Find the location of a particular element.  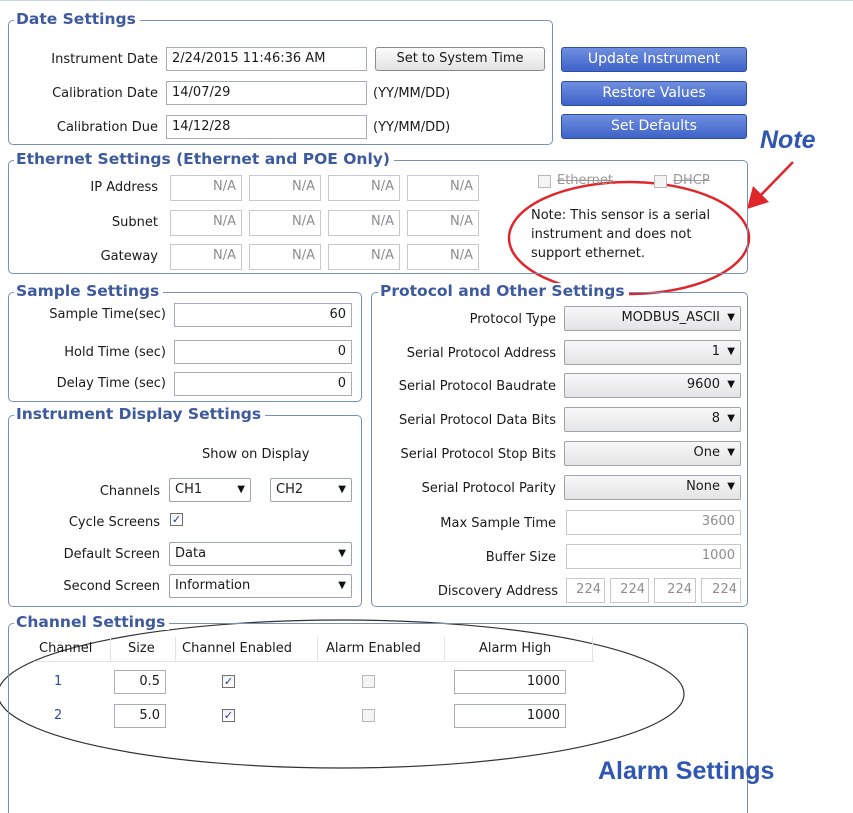

column-header-alarm-high: Alarm High is located at coordinates (515, 648).